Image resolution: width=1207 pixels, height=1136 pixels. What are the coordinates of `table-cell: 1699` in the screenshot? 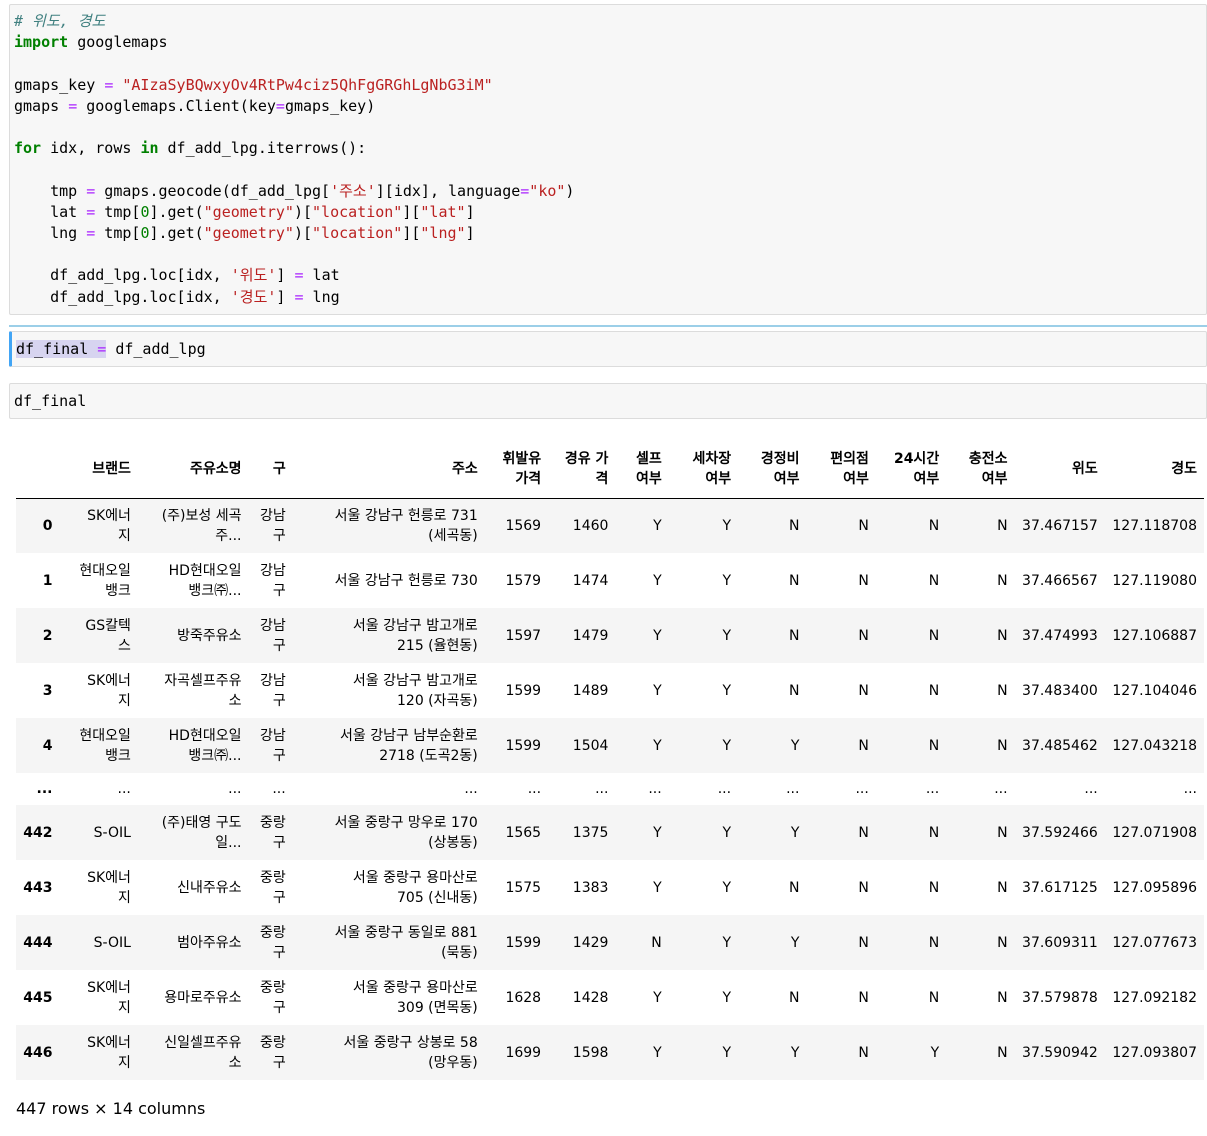 It's located at (516, 1052).